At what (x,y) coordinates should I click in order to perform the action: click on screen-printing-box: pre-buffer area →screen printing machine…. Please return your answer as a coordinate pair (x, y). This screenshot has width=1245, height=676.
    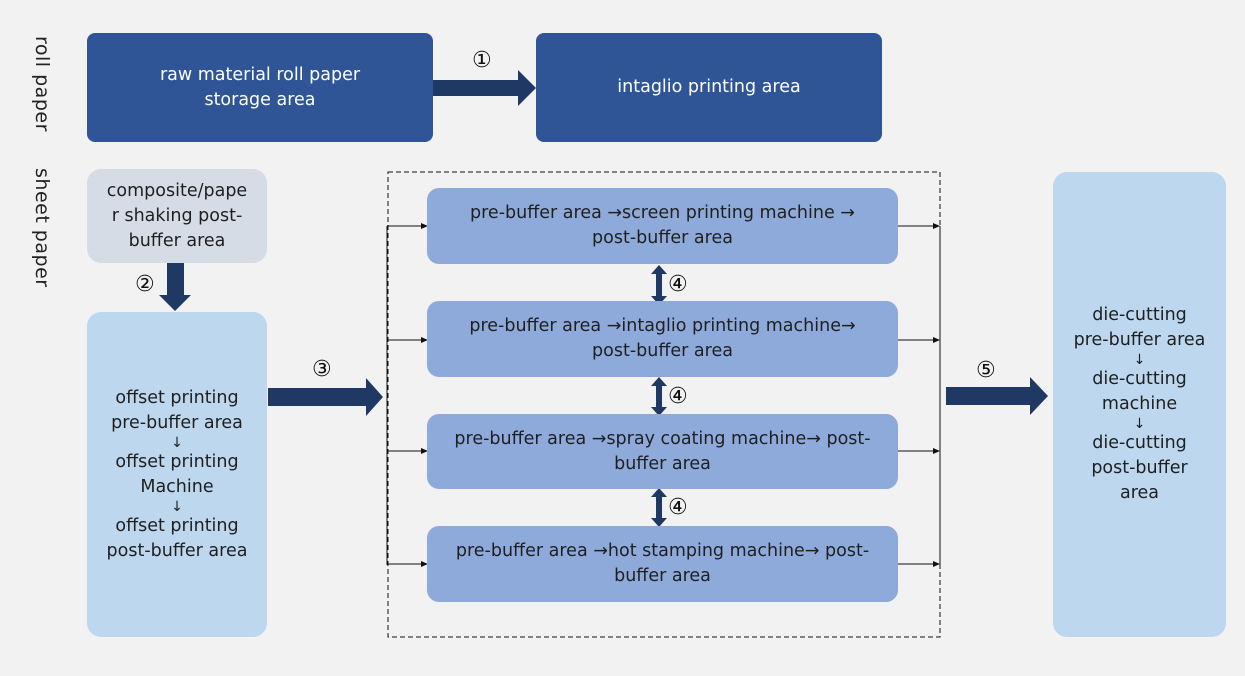
    Looking at the image, I should click on (662, 226).